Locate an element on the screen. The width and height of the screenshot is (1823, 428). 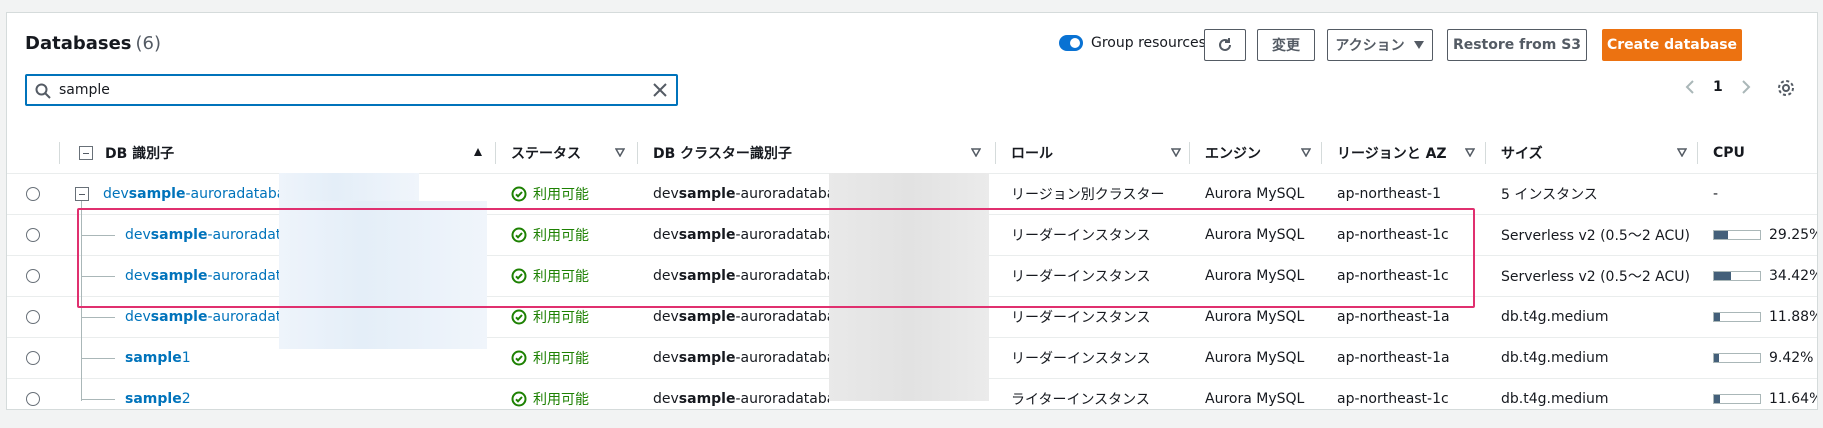
role-text: リージョン別クラスター is located at coordinates (1088, 195).